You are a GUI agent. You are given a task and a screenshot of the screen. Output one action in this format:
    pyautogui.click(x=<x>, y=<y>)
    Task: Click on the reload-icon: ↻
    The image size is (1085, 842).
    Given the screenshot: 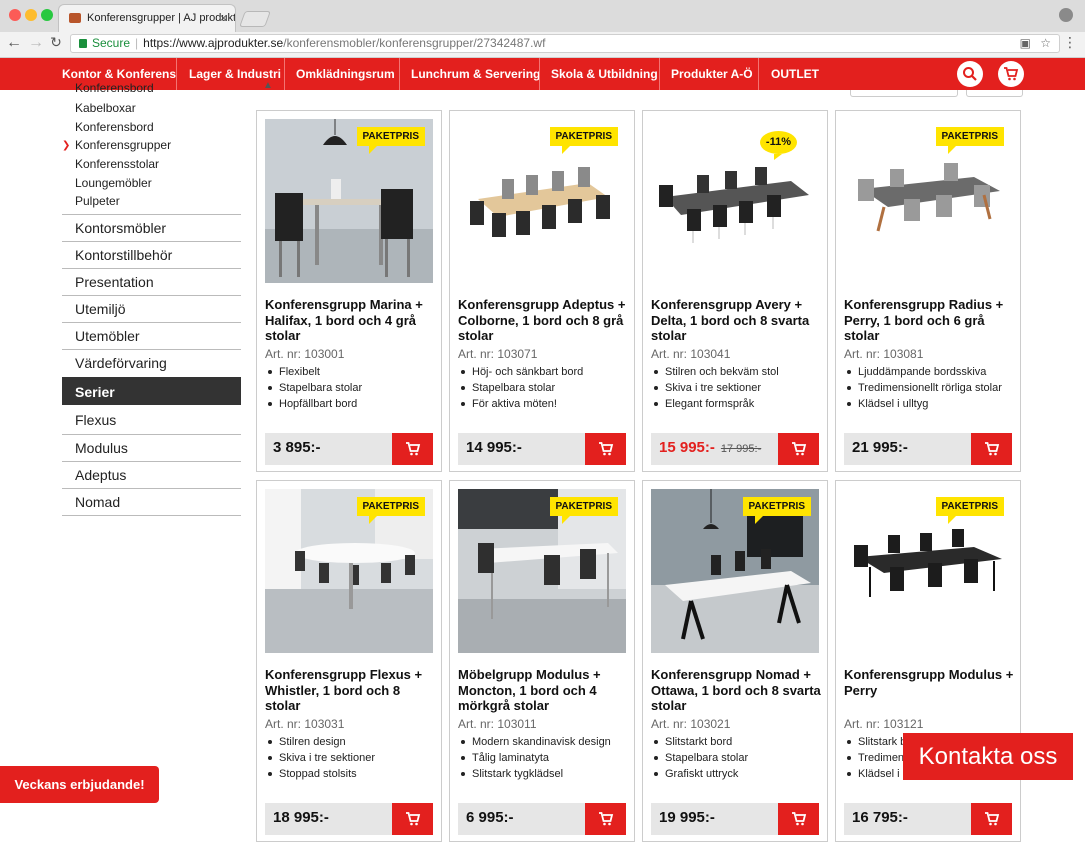 What is the action you would take?
    pyautogui.click(x=56, y=42)
    